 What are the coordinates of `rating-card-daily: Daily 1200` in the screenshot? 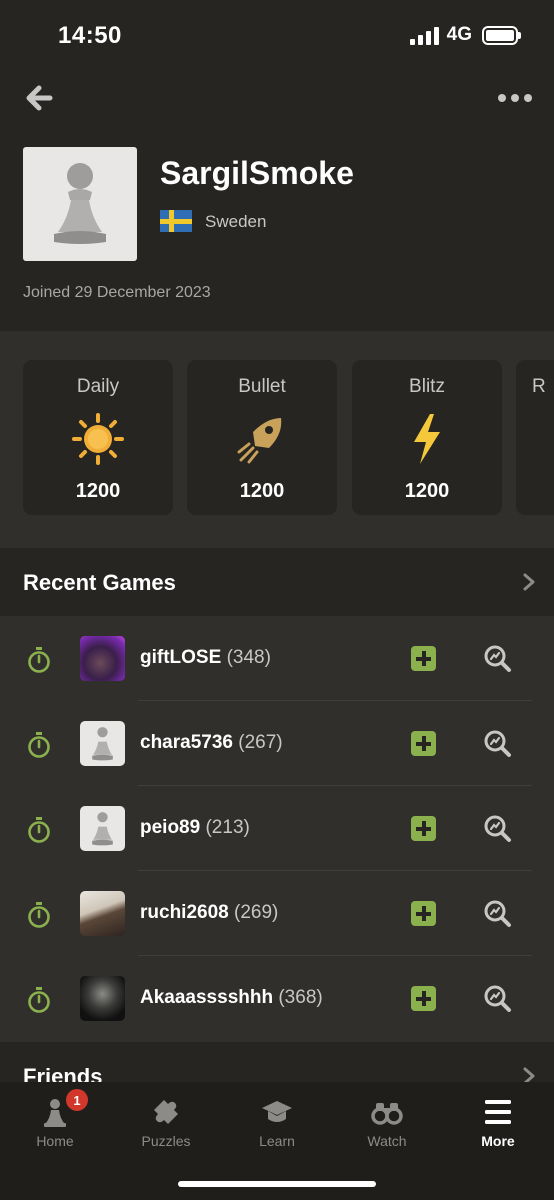 It's located at (98, 437).